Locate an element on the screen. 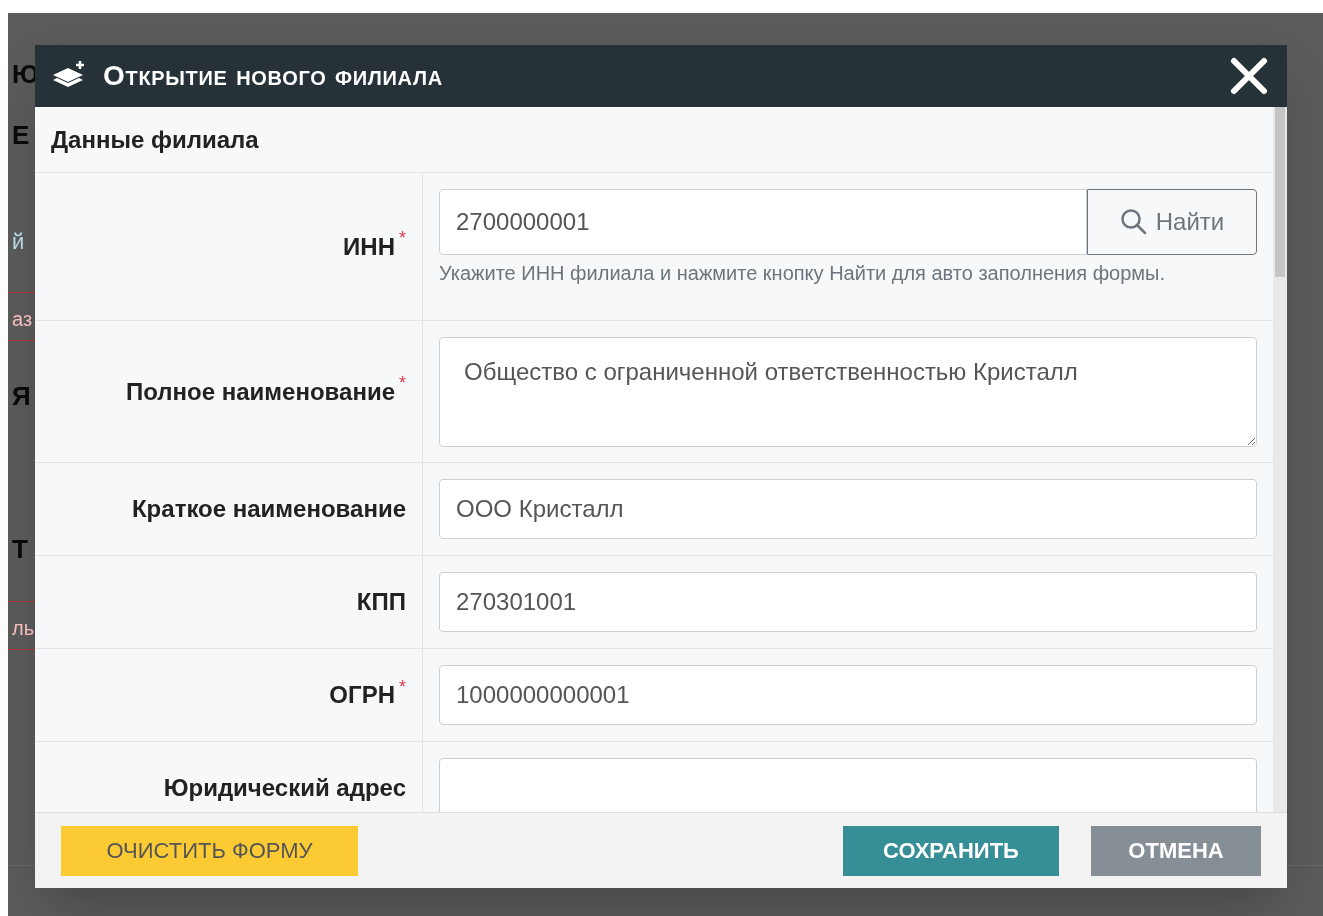  page-heading: Т is located at coordinates (20, 549).